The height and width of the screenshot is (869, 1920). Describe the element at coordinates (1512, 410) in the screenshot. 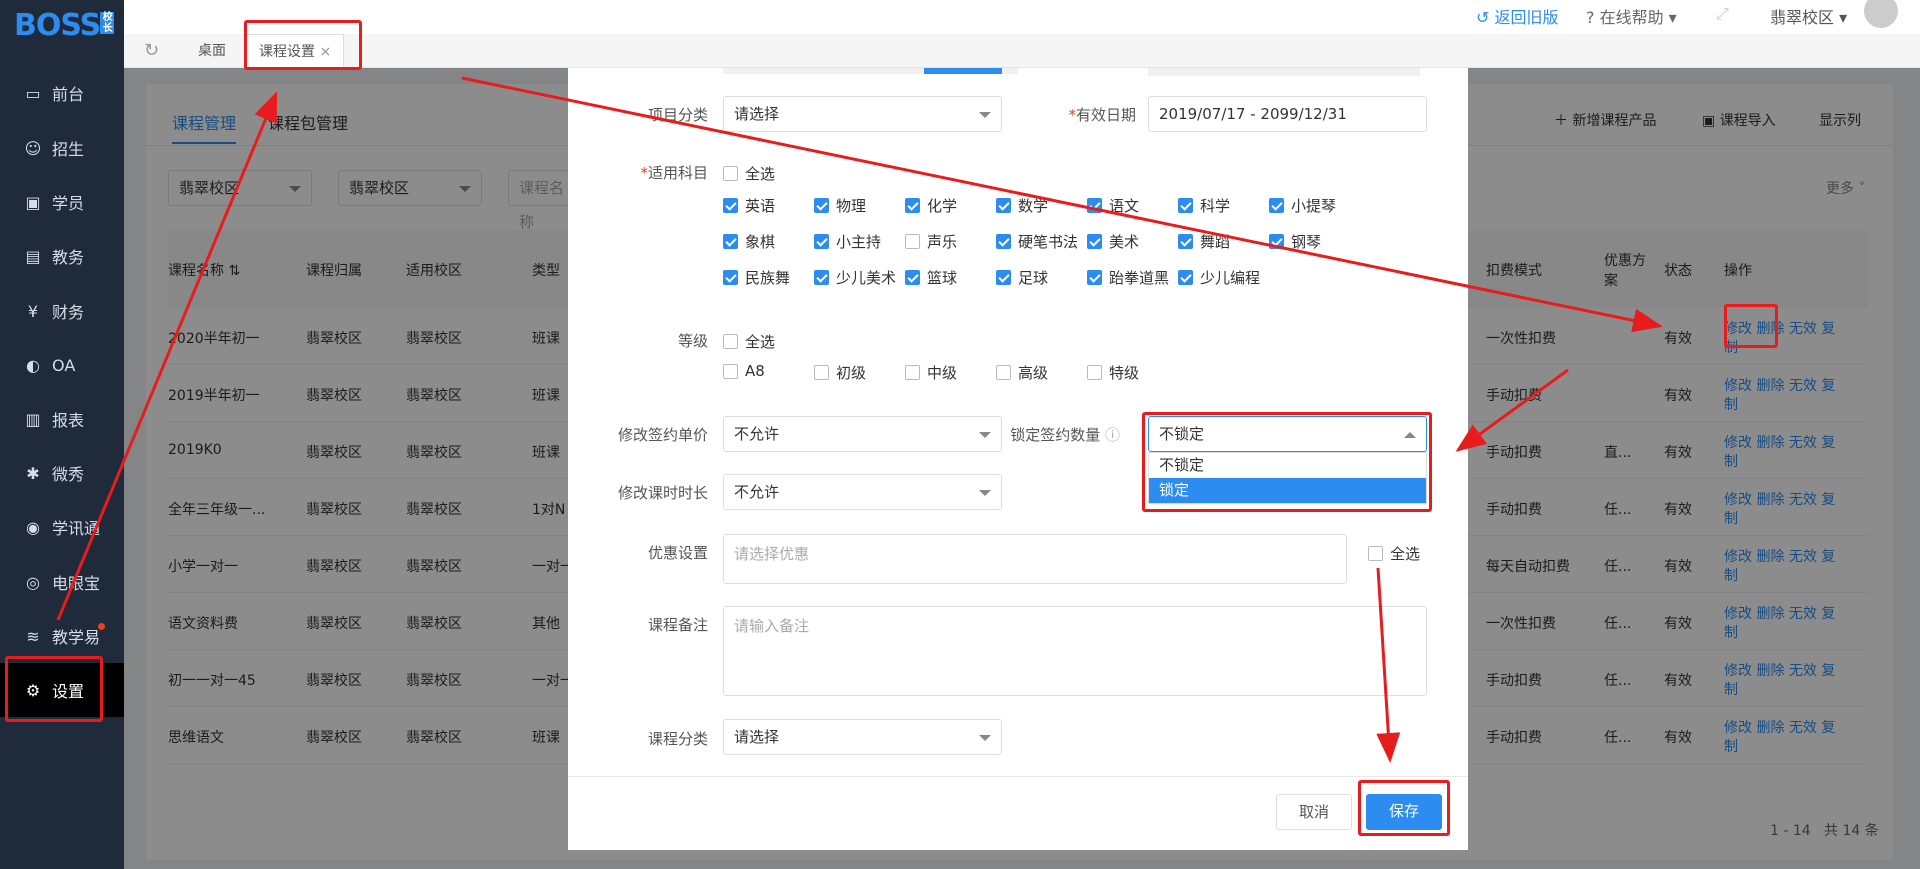

I see `arrow-to-dropdown` at that location.